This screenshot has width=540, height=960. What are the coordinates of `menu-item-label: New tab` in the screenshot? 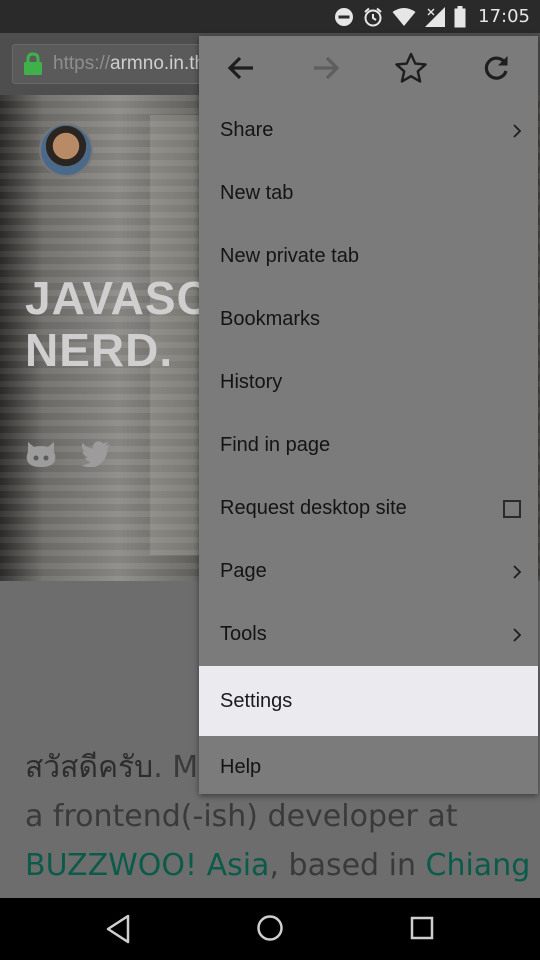 It's located at (257, 193).